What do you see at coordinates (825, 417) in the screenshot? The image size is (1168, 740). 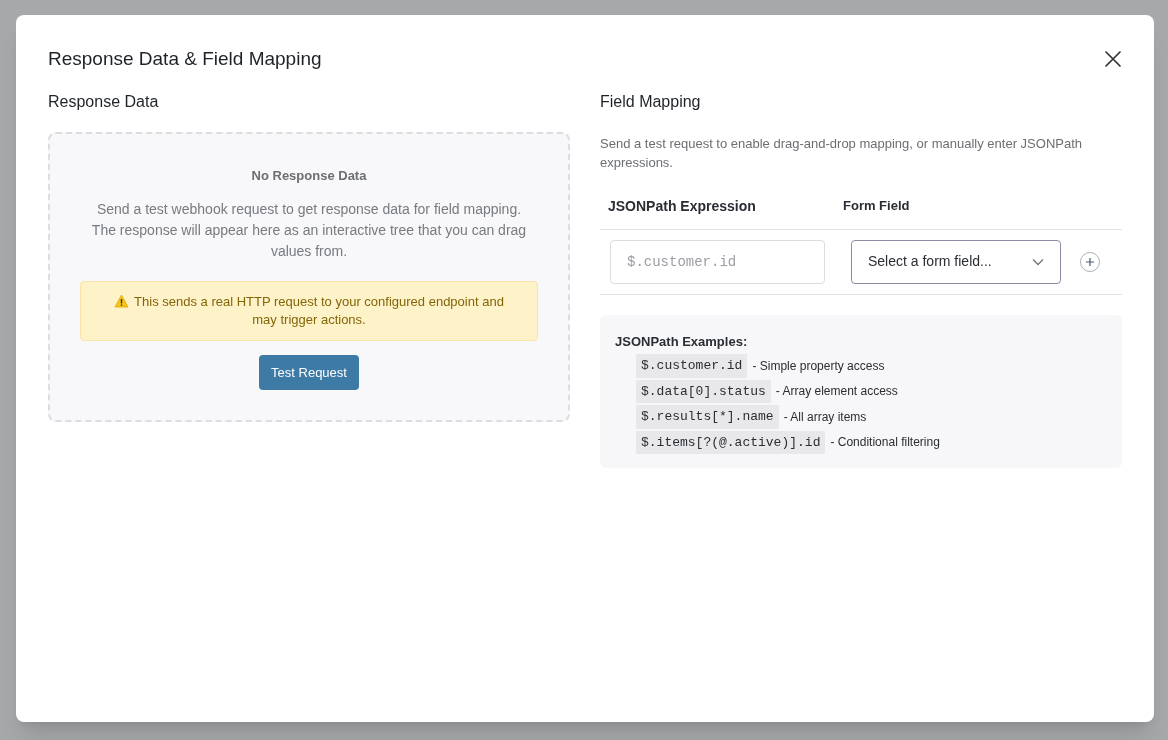 I see `example-description: - All array items` at bounding box center [825, 417].